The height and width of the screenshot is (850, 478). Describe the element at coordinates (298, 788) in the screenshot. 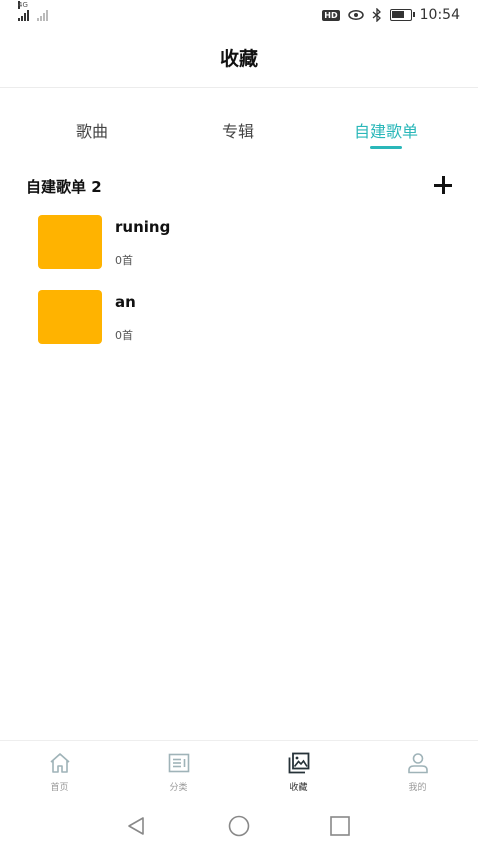

I see `nav-label: 收藏` at that location.